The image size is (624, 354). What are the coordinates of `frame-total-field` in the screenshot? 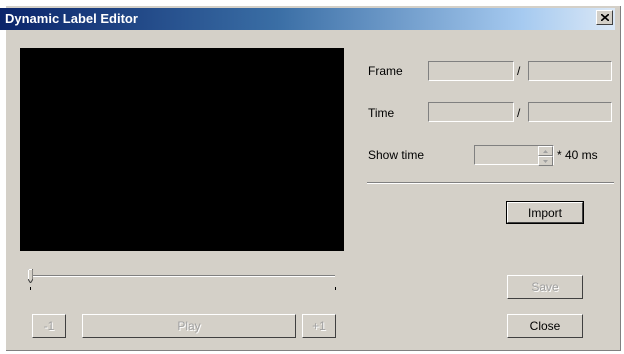 It's located at (570, 71).